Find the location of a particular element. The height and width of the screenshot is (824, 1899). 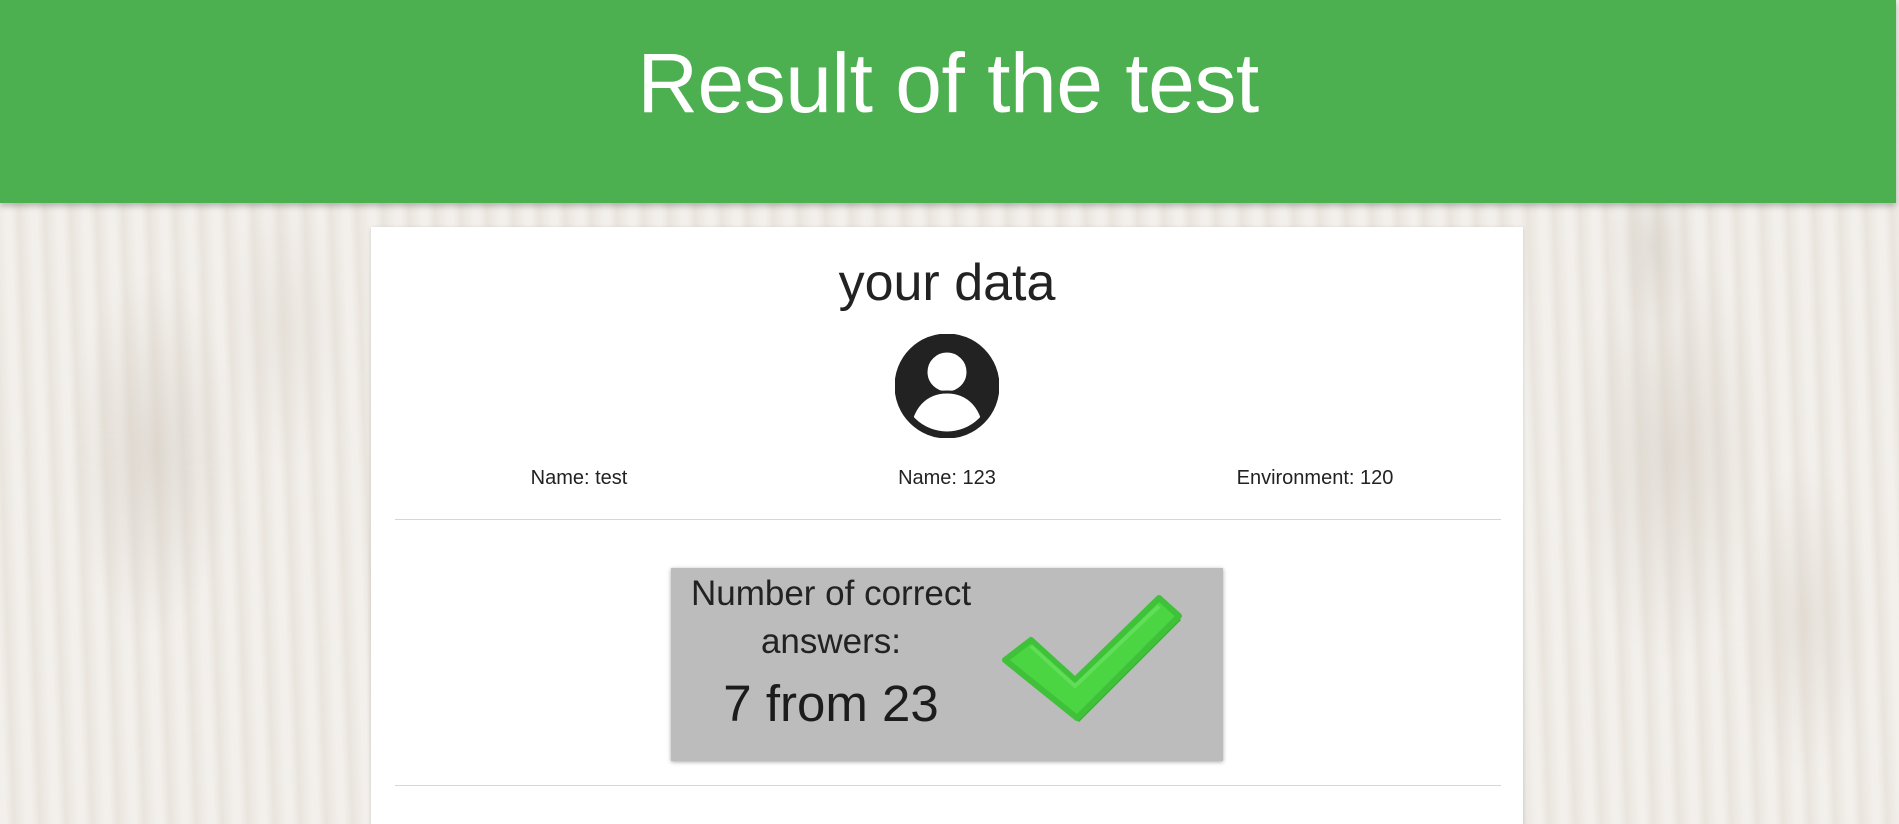

user-avatar-icon is located at coordinates (947, 386).